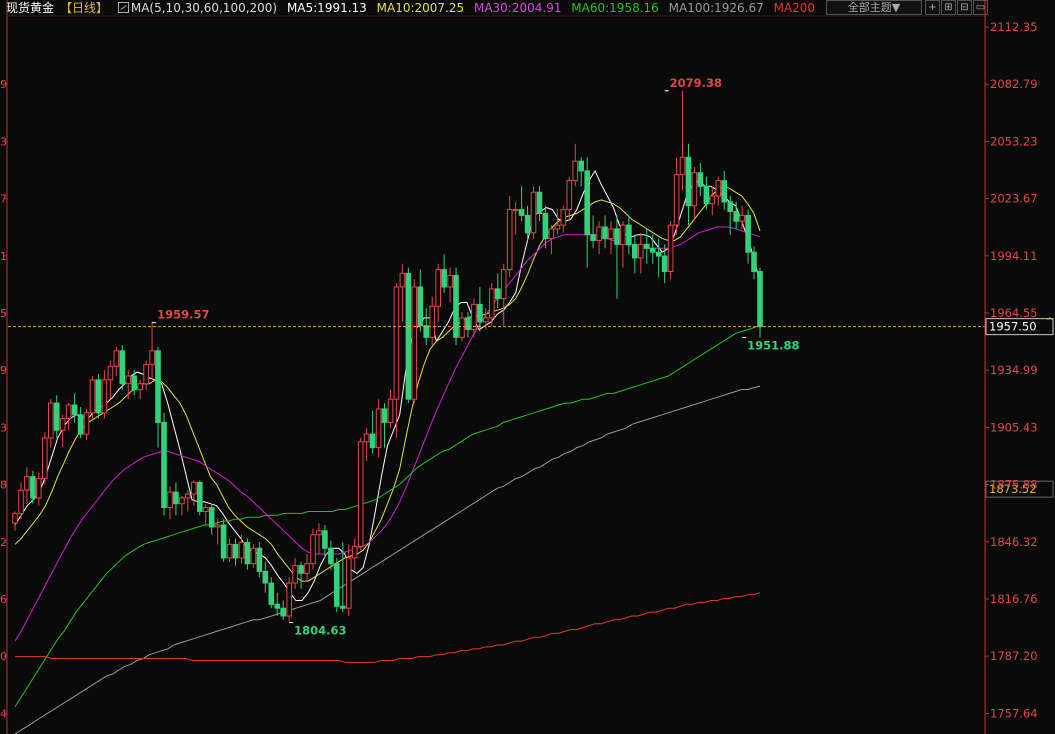 The height and width of the screenshot is (734, 1055). Describe the element at coordinates (1014, 141) in the screenshot. I see `price-tick-label: 2053.23` at that location.